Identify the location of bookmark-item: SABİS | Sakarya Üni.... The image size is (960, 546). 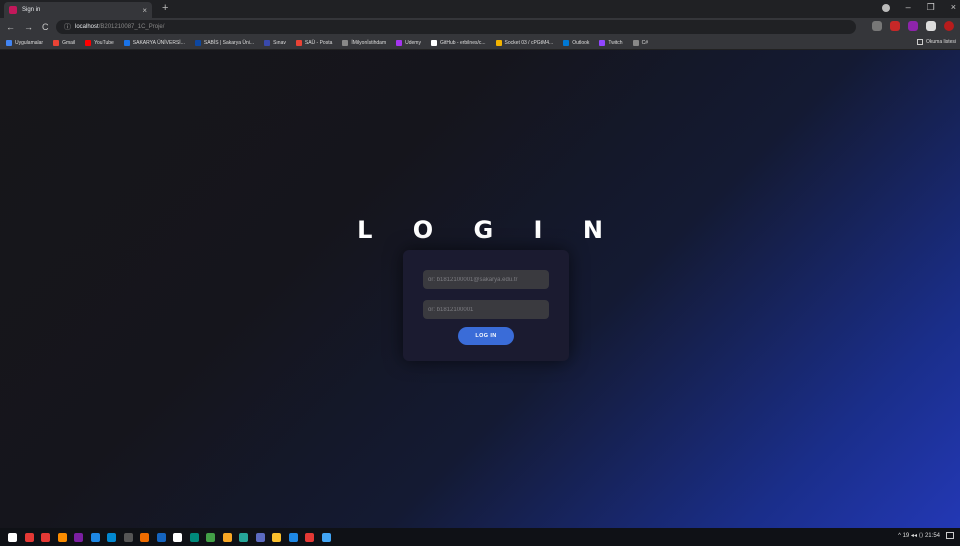
(224, 42).